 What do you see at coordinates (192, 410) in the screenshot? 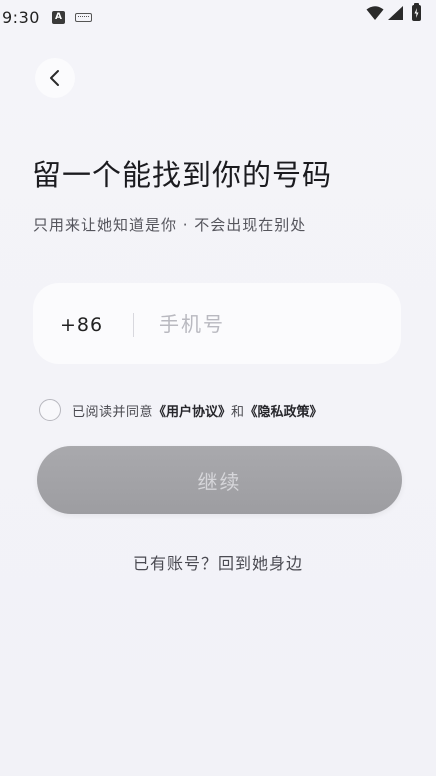
I see `user-agreement-link: 《用户协议》` at bounding box center [192, 410].